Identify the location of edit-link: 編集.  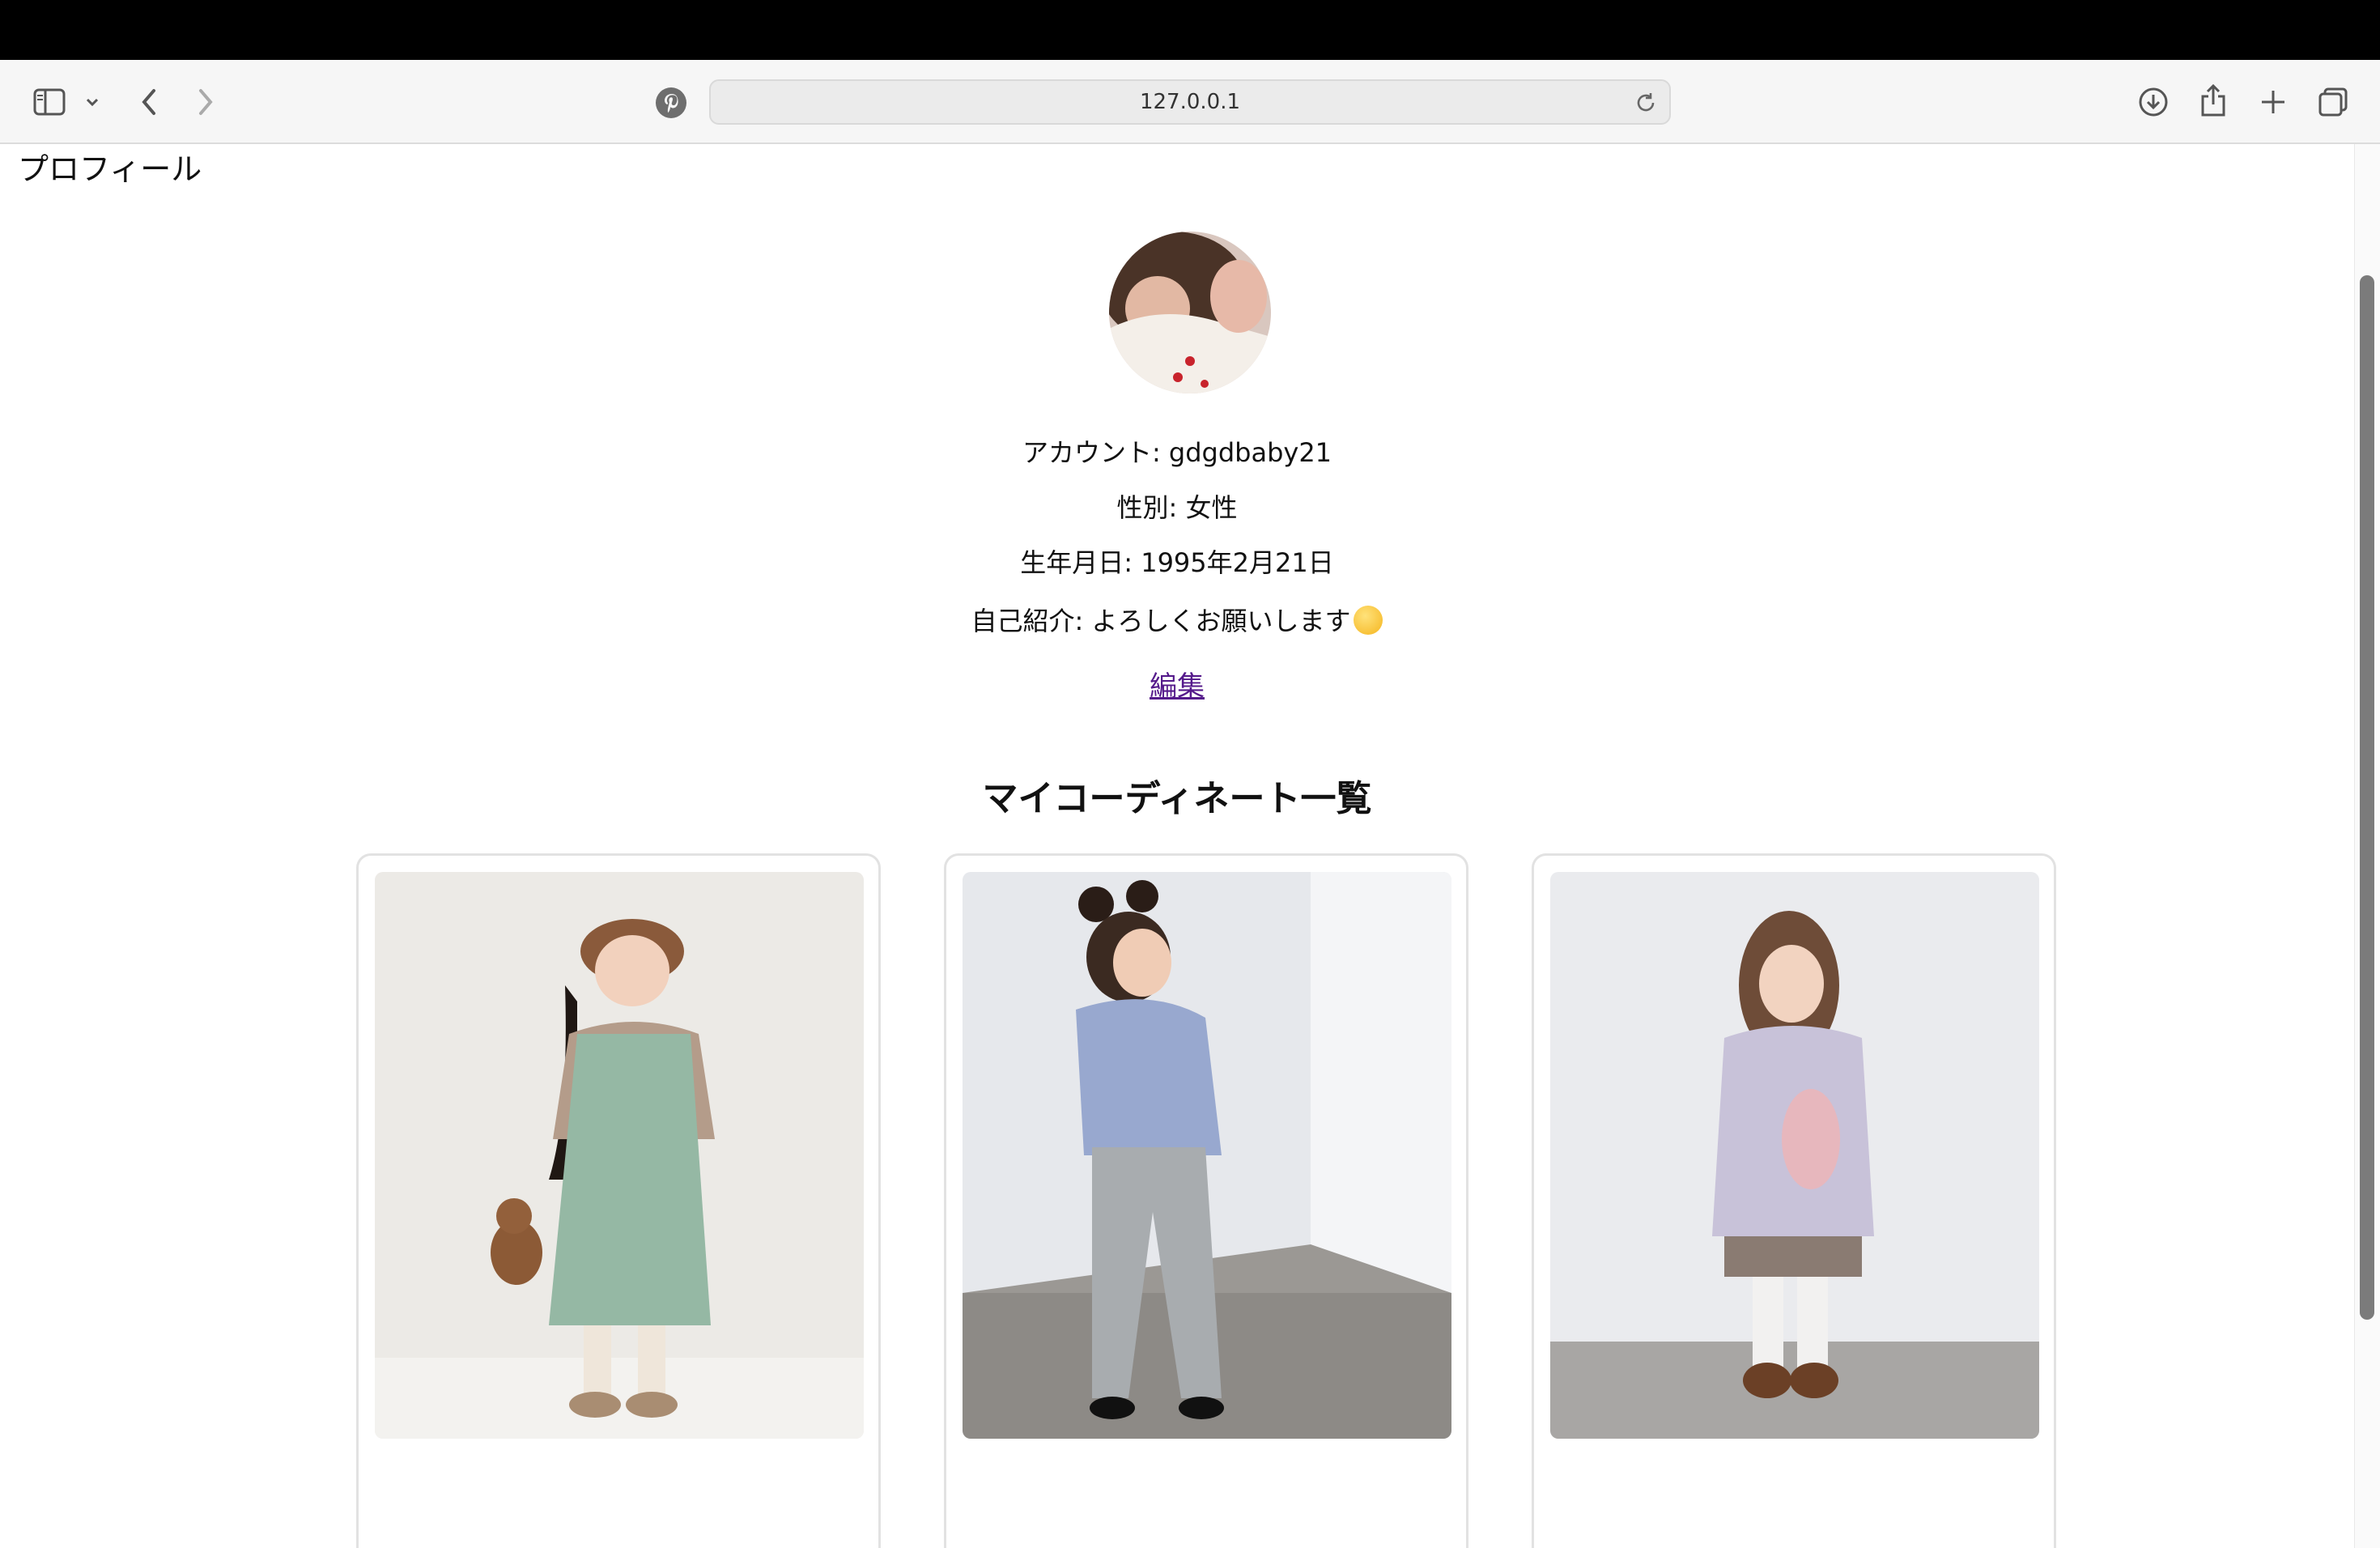
(1178, 686).